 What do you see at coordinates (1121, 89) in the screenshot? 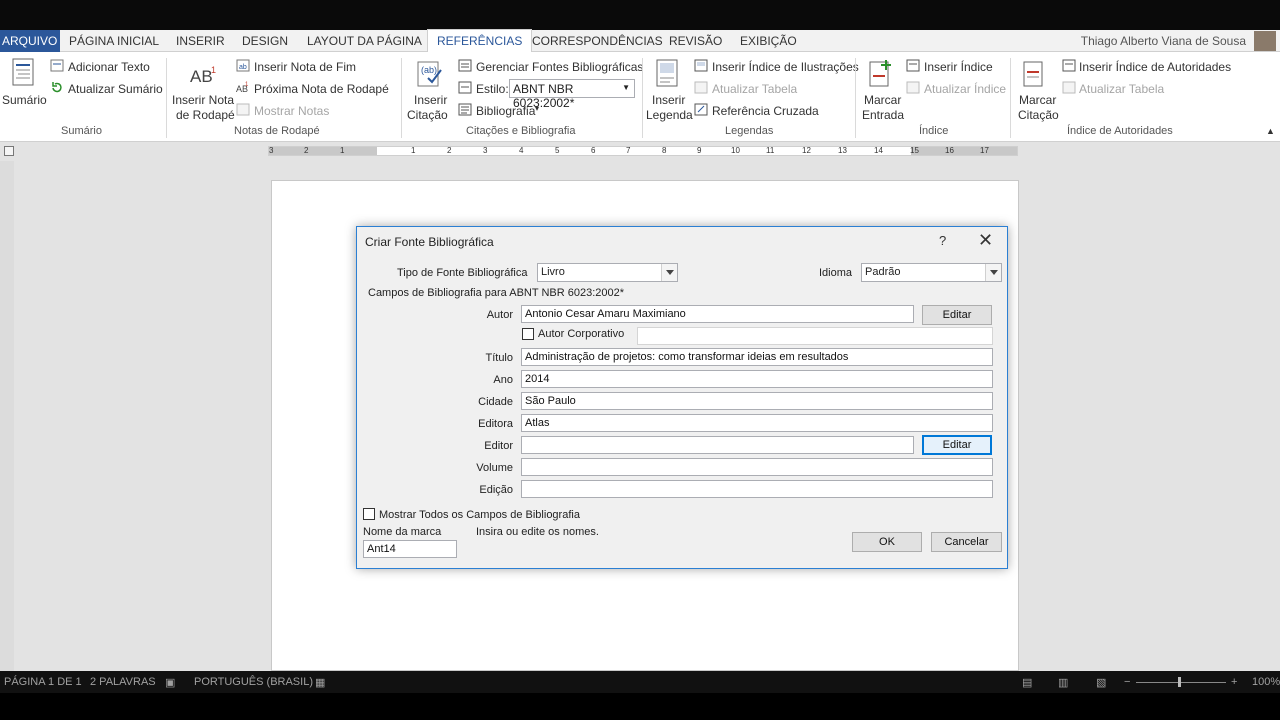
I see `update-authorities-button: Atualizar Tabela` at bounding box center [1121, 89].